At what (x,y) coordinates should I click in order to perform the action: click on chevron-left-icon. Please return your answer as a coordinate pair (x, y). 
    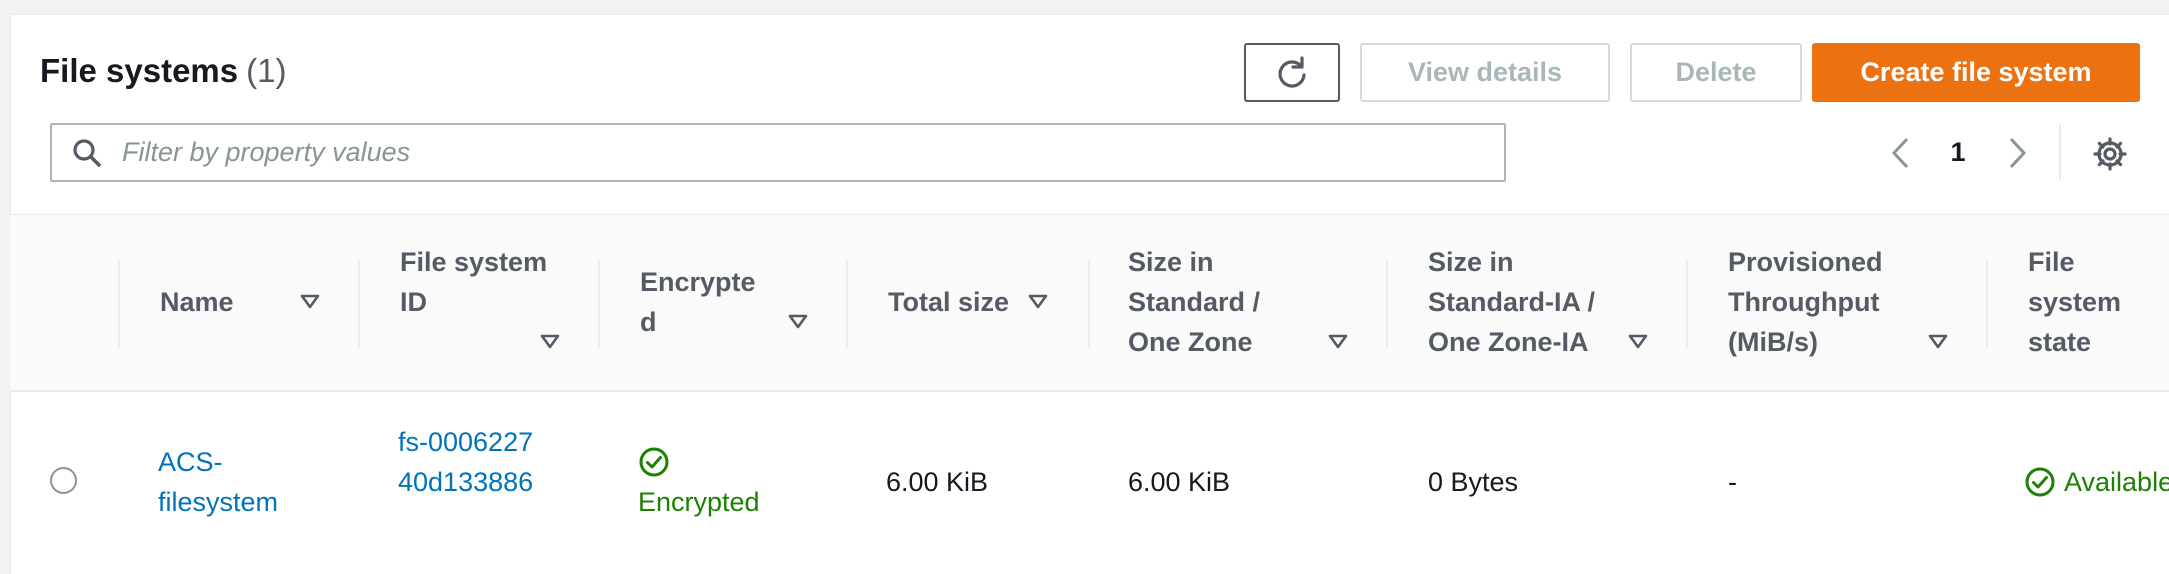
    Looking at the image, I should click on (1900, 153).